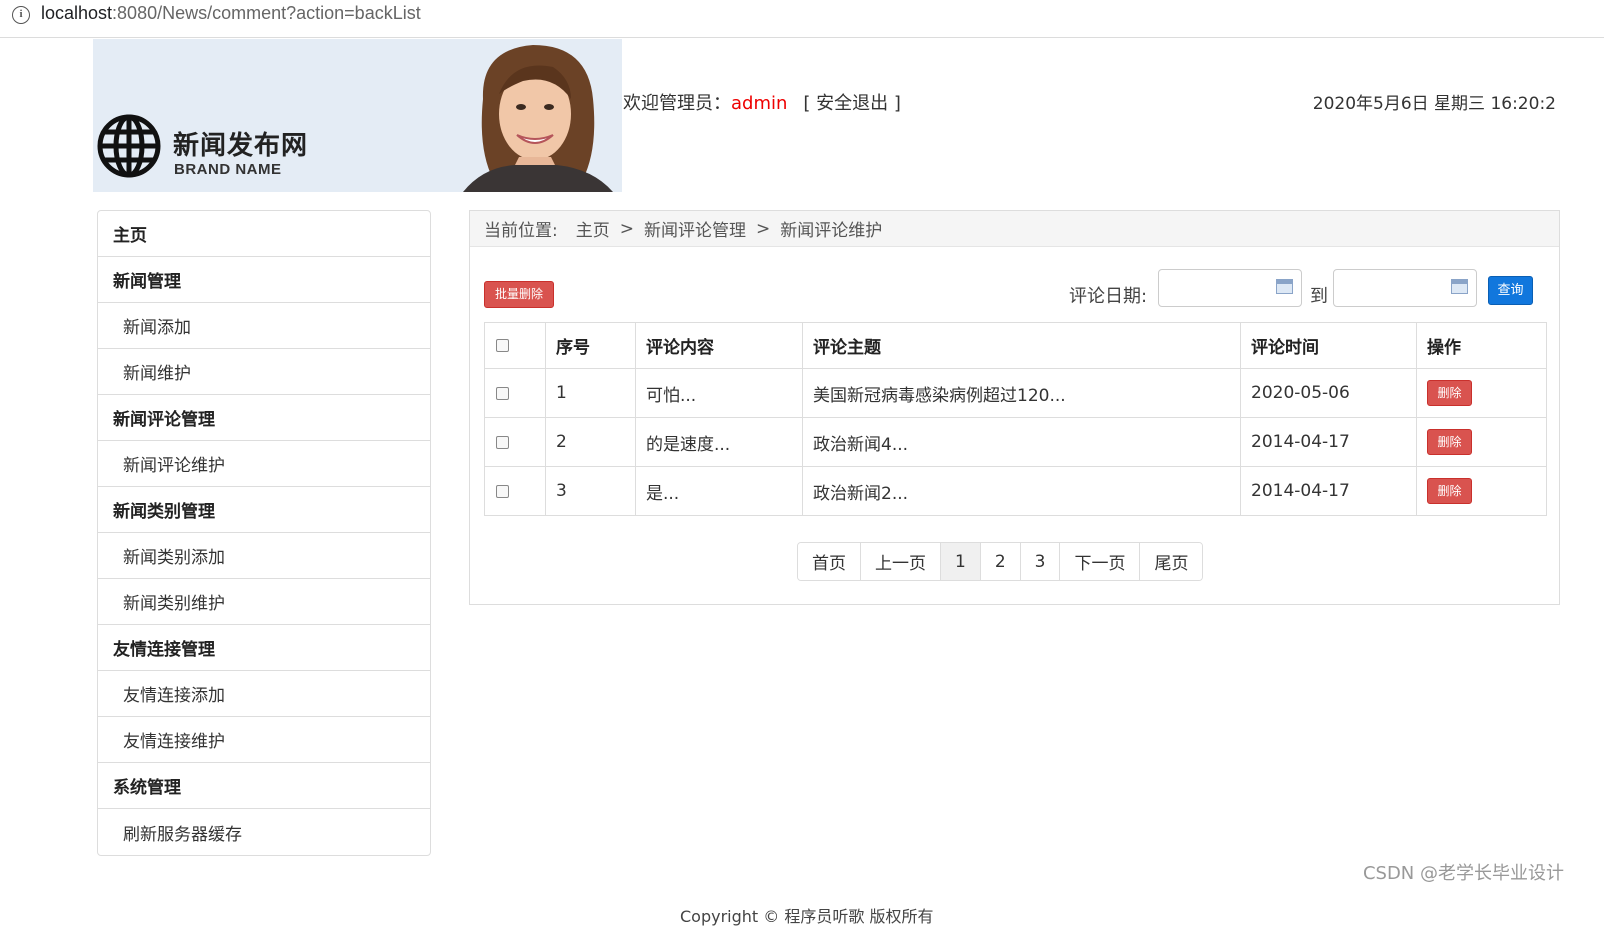 This screenshot has height=927, width=1604. What do you see at coordinates (1463, 873) in the screenshot?
I see `csdn-watermark: CSDN @老学长毕业设计` at bounding box center [1463, 873].